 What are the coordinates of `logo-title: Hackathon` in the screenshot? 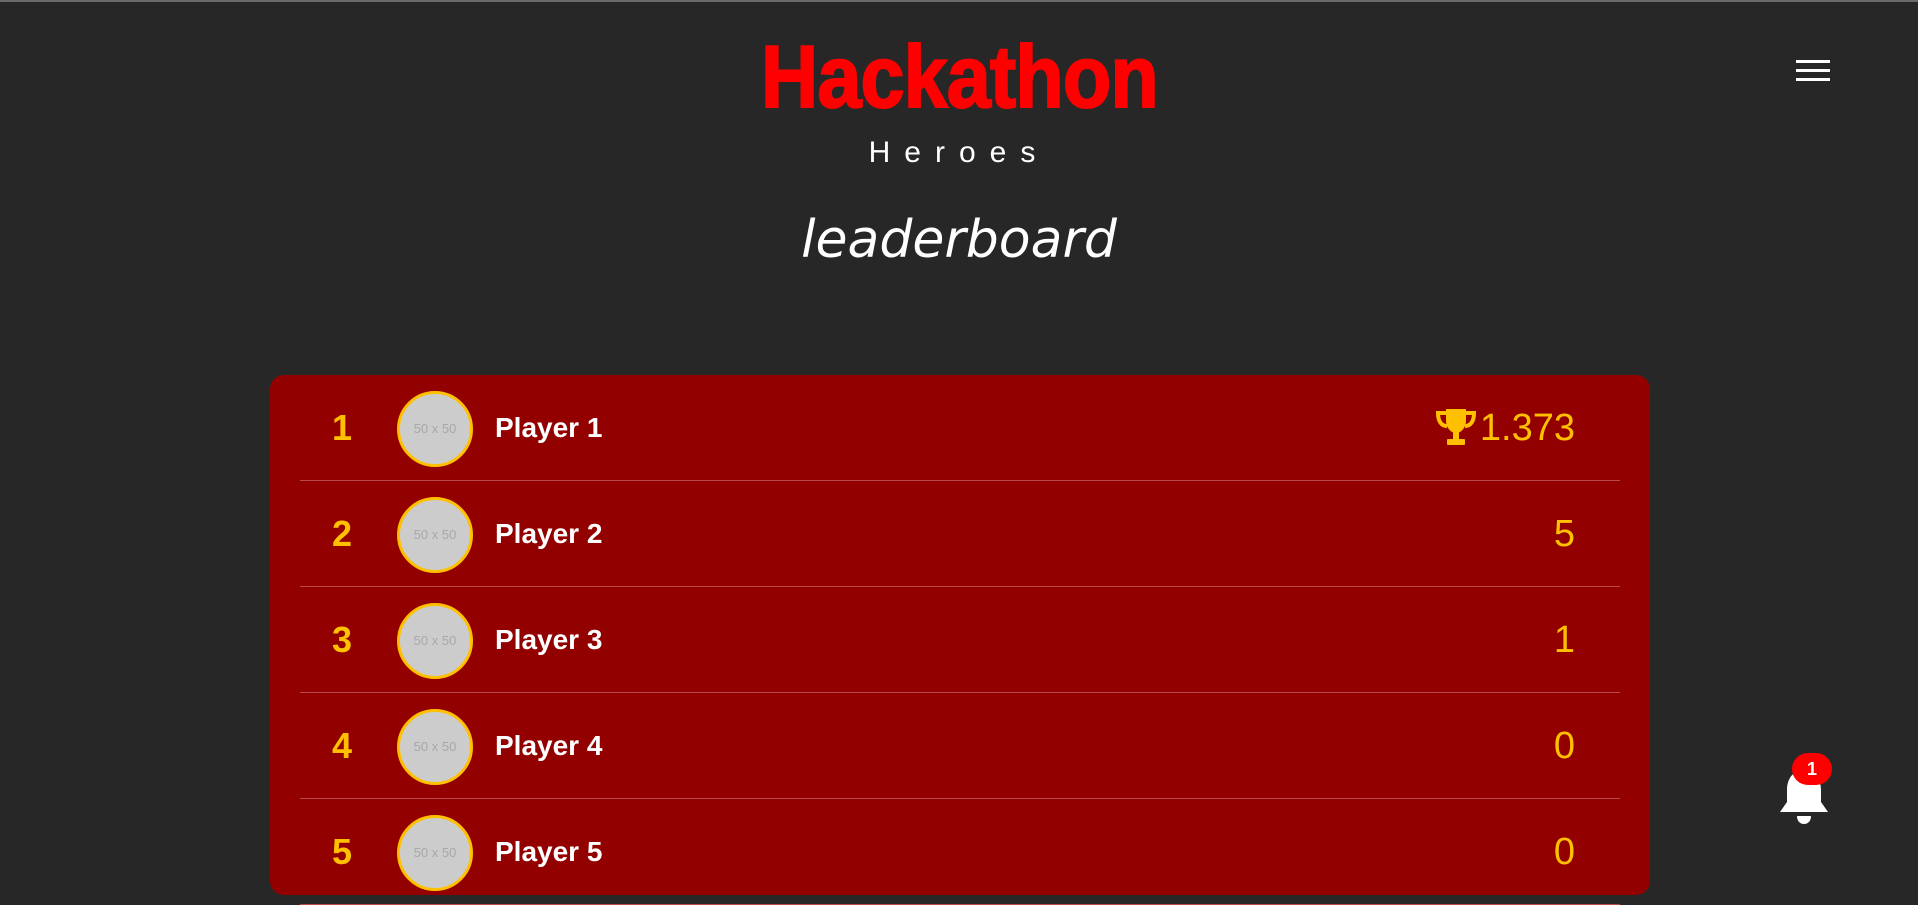 It's located at (960, 76).